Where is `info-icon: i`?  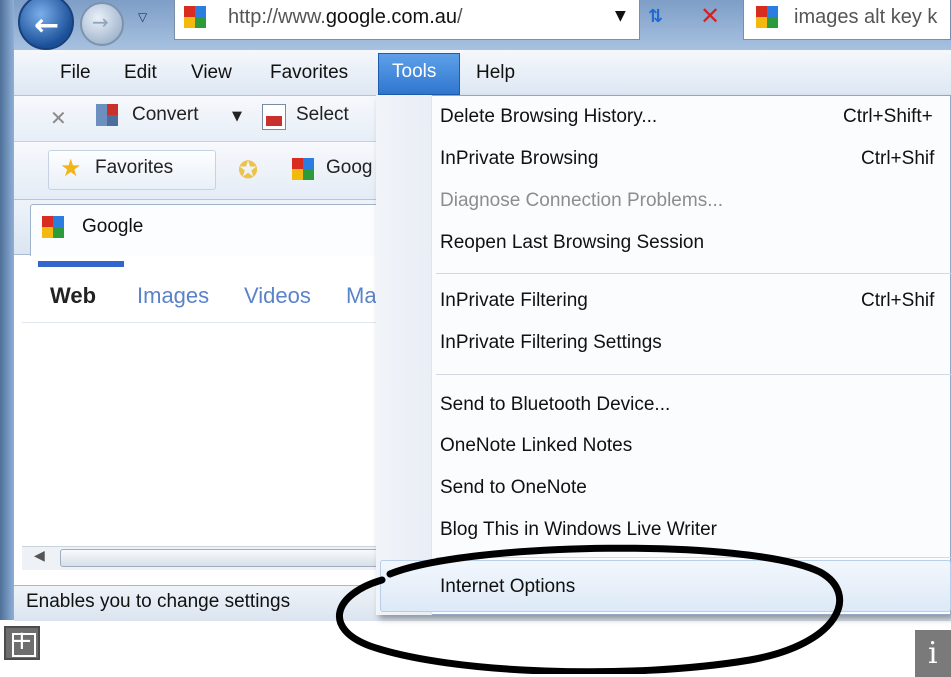
info-icon: i is located at coordinates (933, 653).